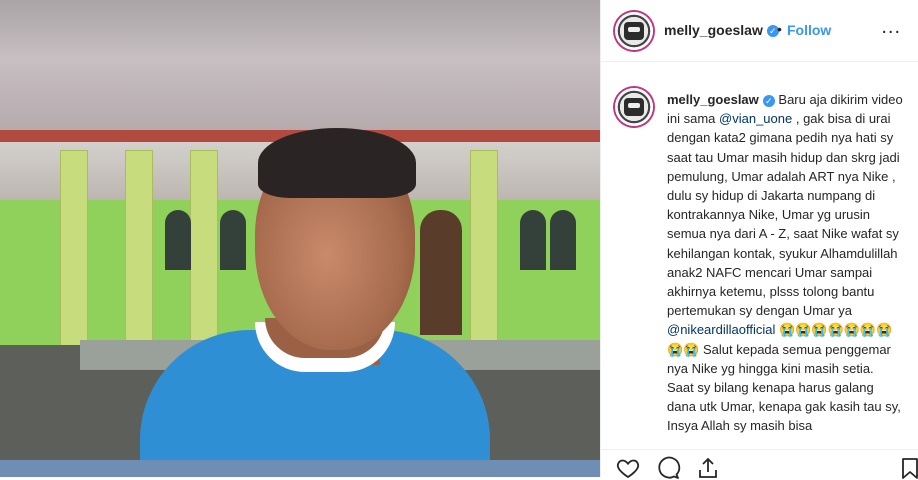  What do you see at coordinates (668, 468) in the screenshot?
I see `comment-icon` at bounding box center [668, 468].